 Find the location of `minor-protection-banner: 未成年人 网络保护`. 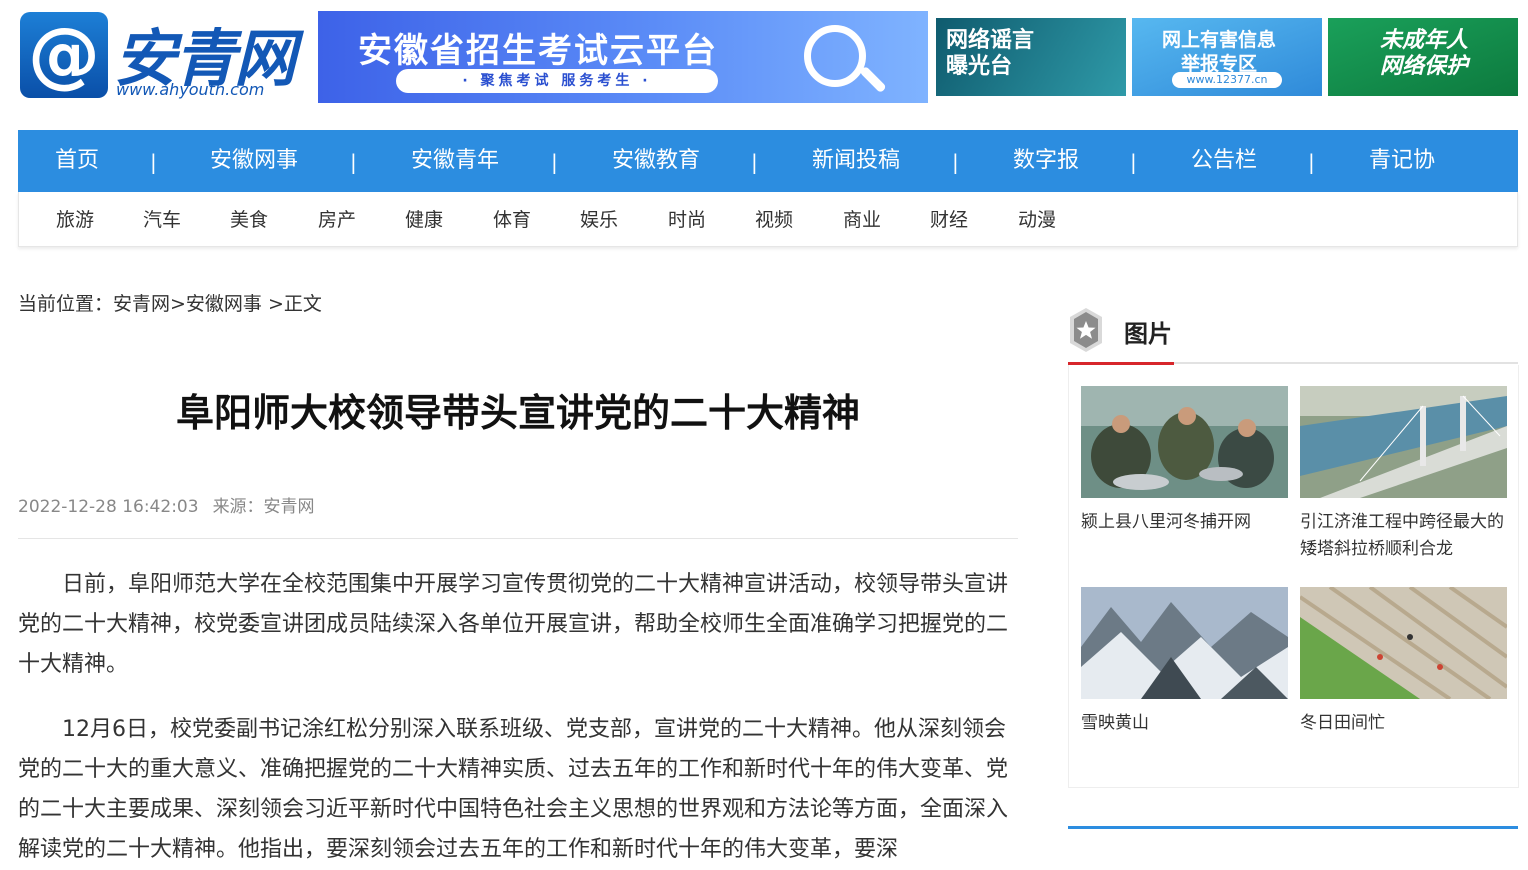

minor-protection-banner: 未成年人 网络保护 is located at coordinates (1423, 57).